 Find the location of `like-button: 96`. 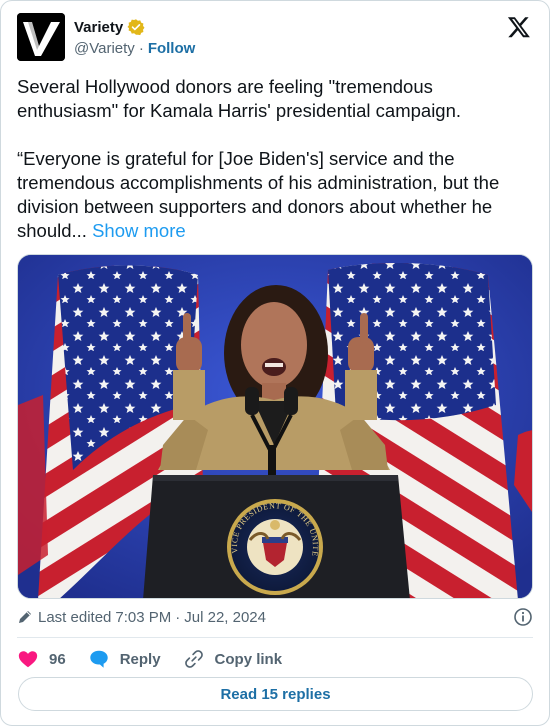

like-button: 96 is located at coordinates (41, 659).